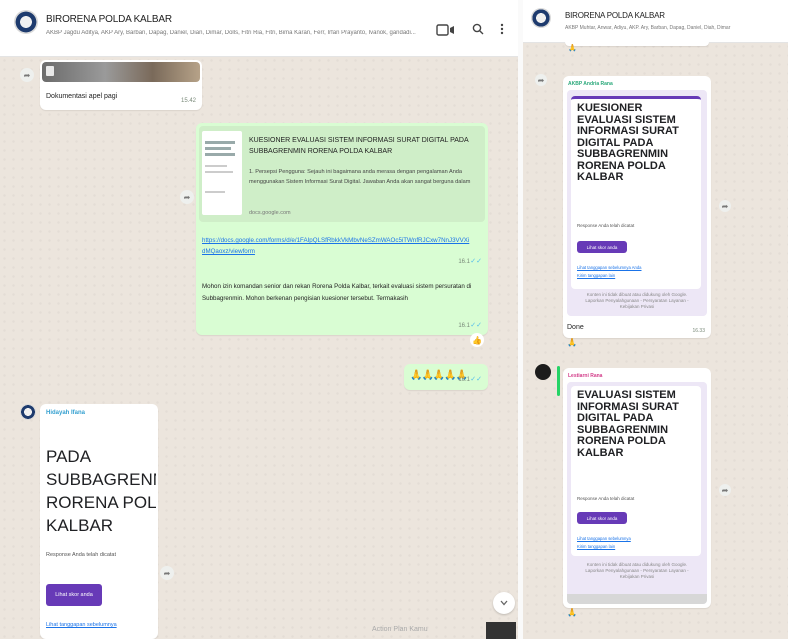 The image size is (788, 639). I want to click on forms-footer-bar, so click(637, 599).